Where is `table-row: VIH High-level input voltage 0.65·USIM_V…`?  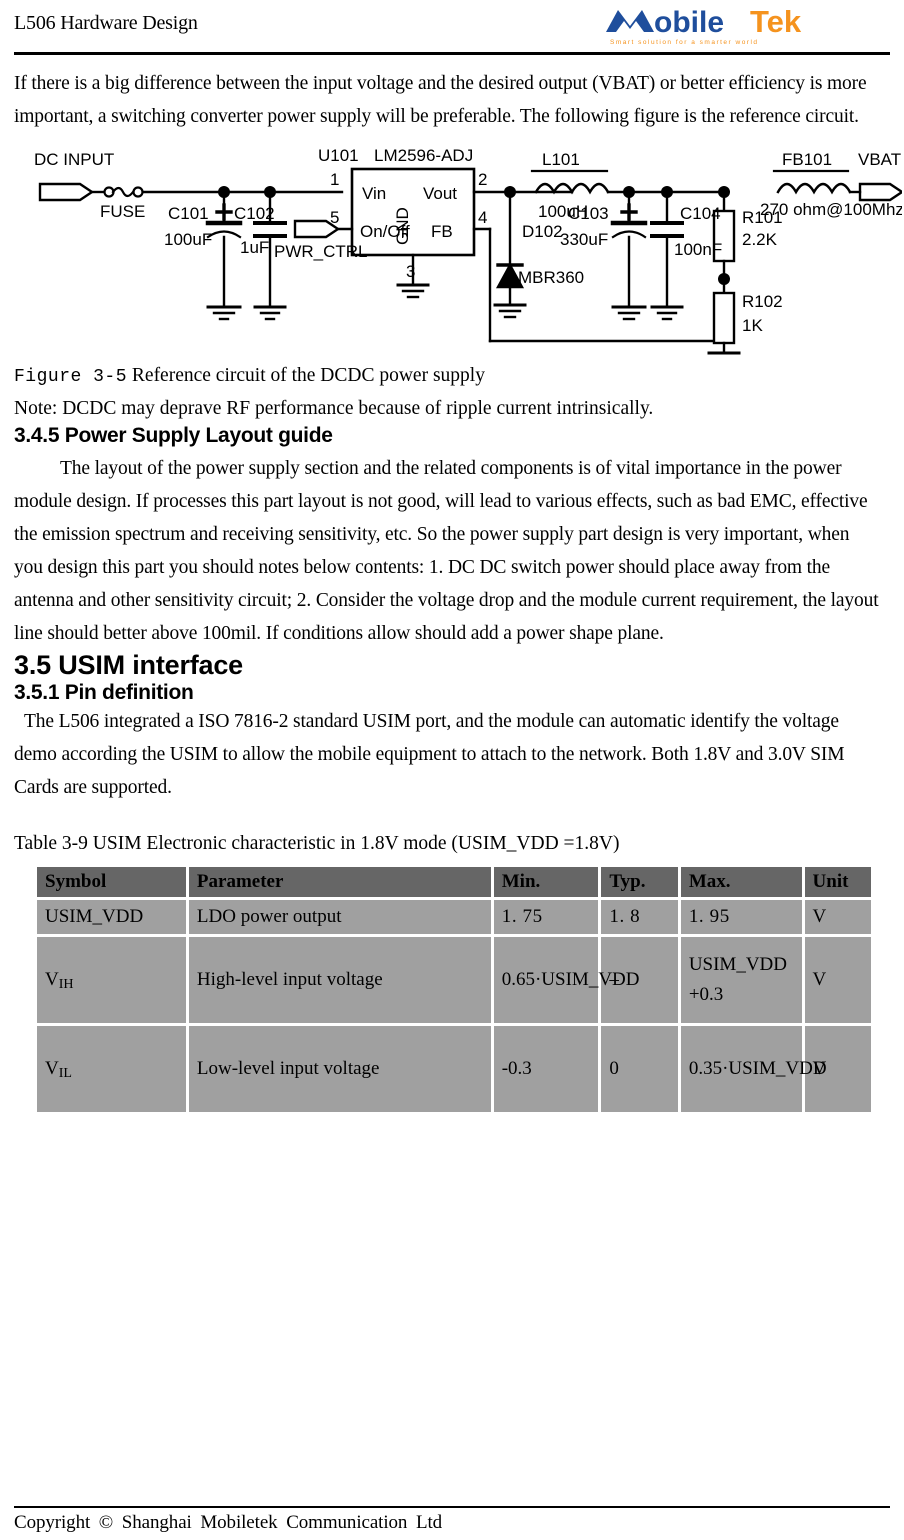 table-row: VIH High-level input voltage 0.65·USIM_V… is located at coordinates (454, 980).